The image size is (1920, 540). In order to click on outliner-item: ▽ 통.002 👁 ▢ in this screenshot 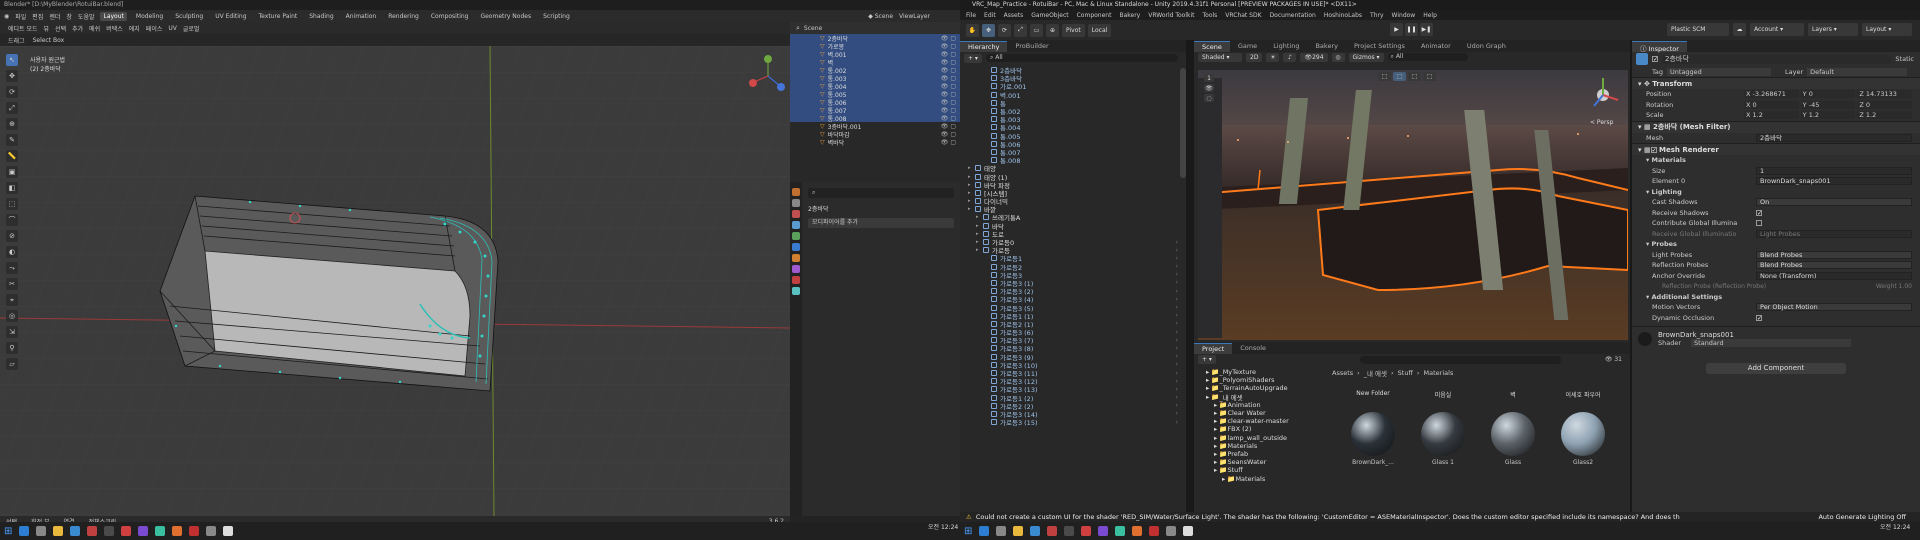, I will do `click(875, 70)`.